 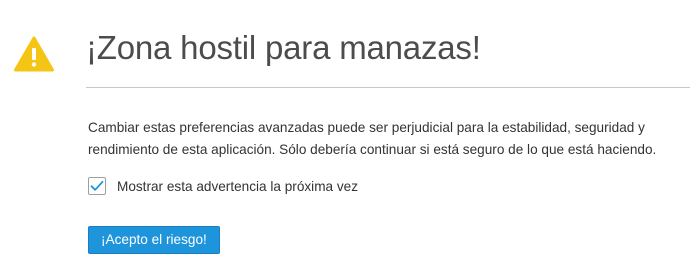 I want to click on show-warning-option: Mostrar esta advertencia la próxima vez, so click(x=223, y=186).